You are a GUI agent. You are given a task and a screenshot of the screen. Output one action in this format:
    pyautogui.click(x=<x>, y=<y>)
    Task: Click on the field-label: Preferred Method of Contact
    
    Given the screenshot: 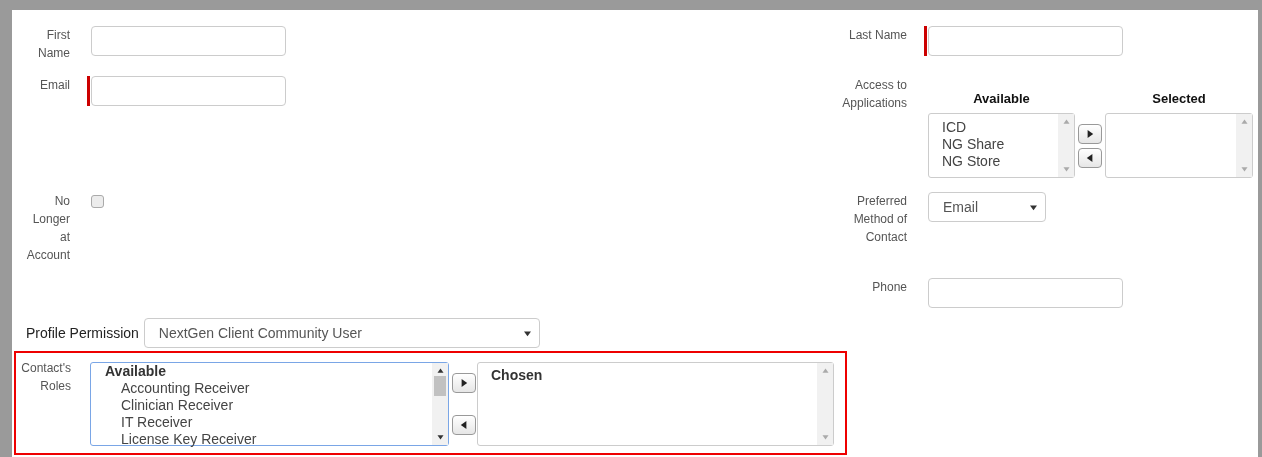 What is the action you would take?
    pyautogui.click(x=879, y=219)
    